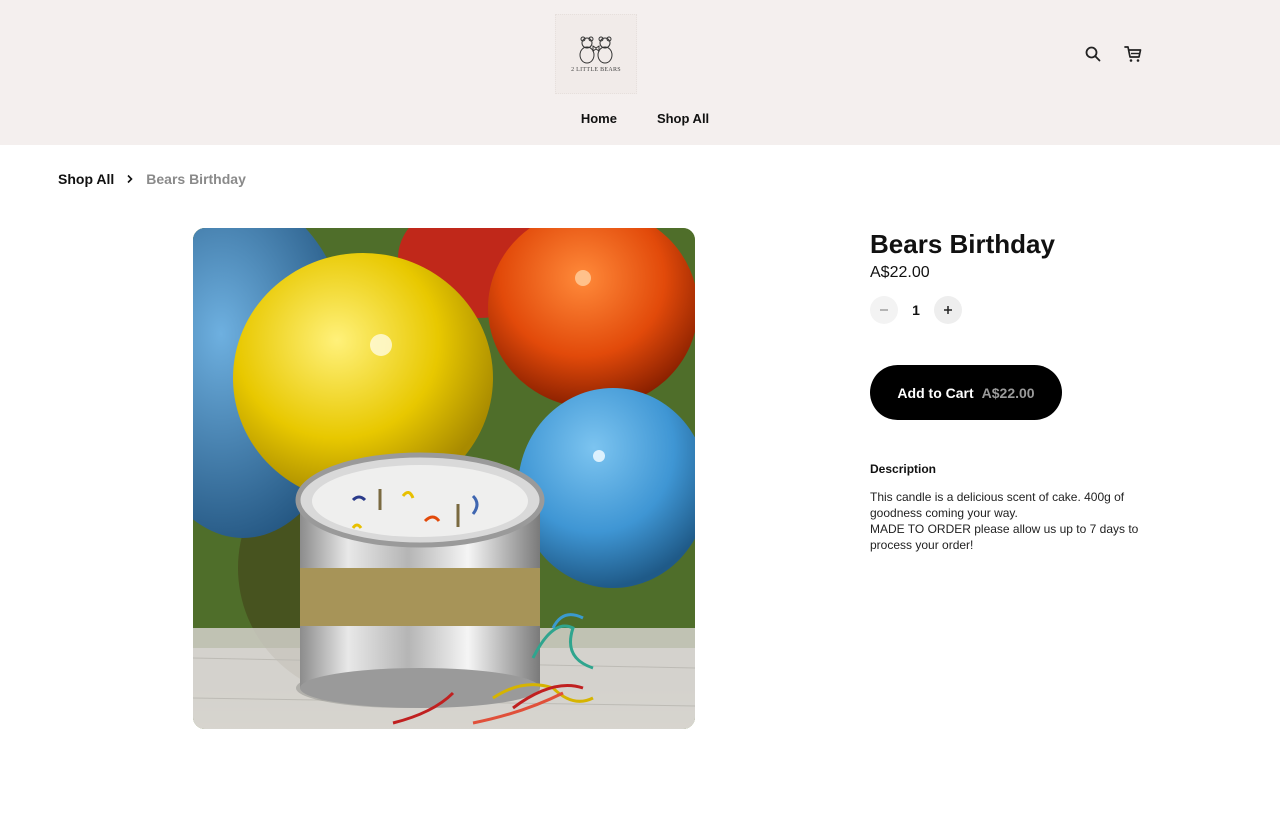 The height and width of the screenshot is (824, 1280). Describe the element at coordinates (903, 469) in the screenshot. I see `description-heading: Description` at that location.